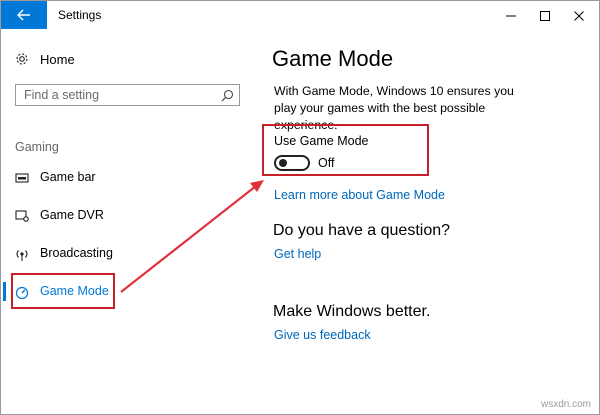  Describe the element at coordinates (192, 236) in the screenshot. I see `annotation-arrow` at that location.